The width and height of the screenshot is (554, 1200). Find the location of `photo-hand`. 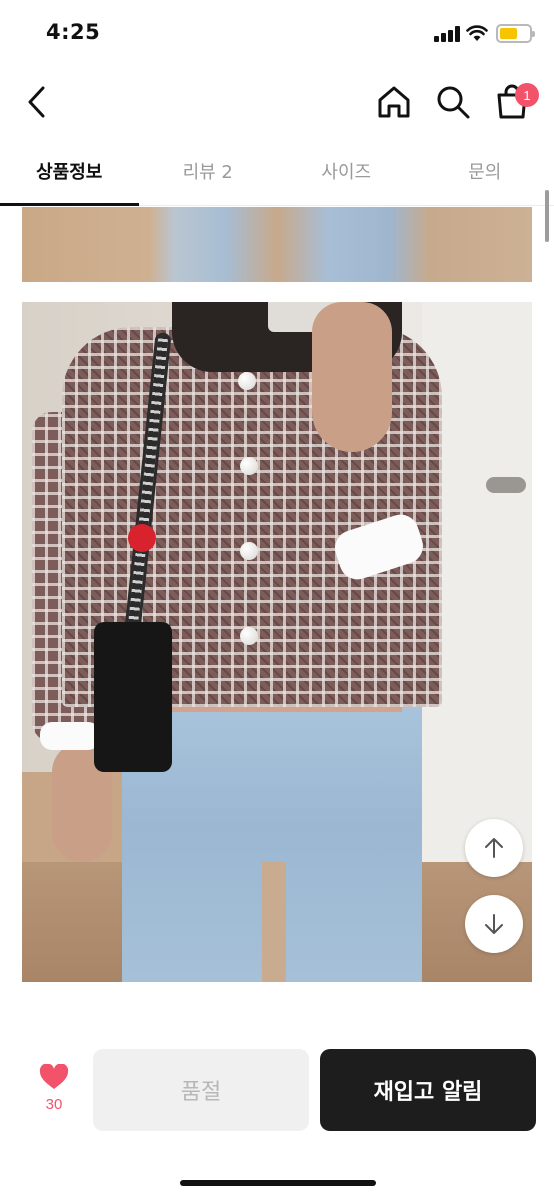

photo-hand is located at coordinates (352, 377).